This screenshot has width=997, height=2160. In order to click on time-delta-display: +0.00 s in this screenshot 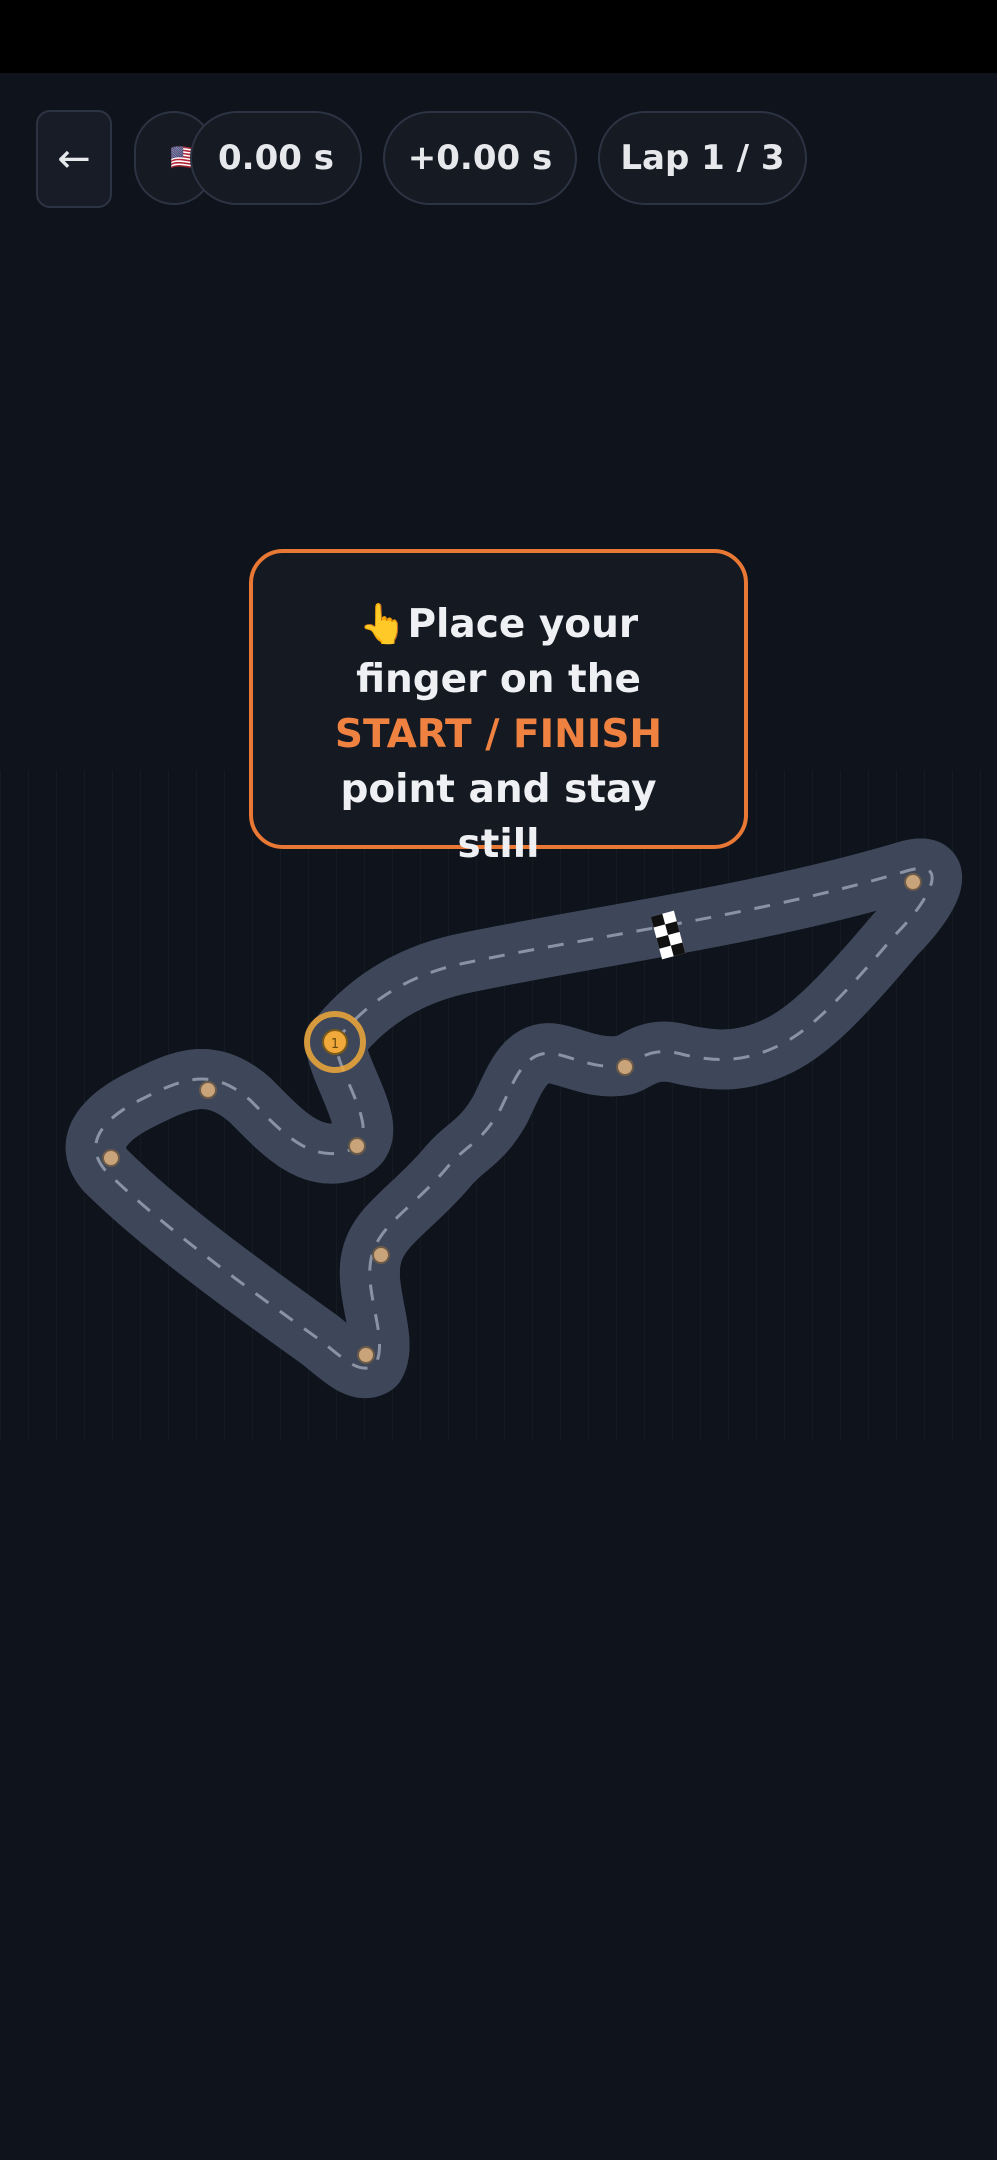, I will do `click(480, 158)`.